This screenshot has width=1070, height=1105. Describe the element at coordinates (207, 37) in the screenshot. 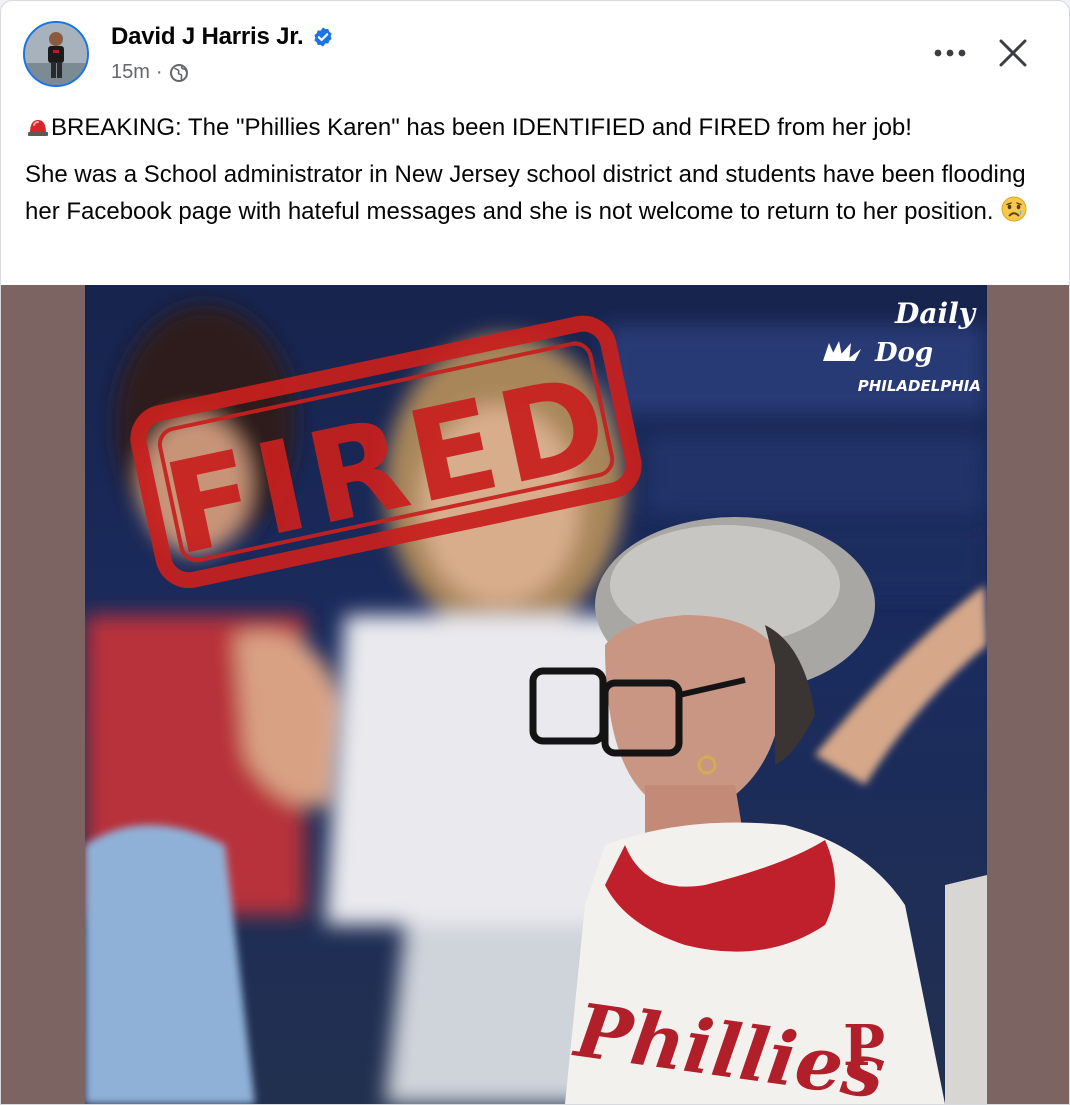

I see `author-name: David J Harris Jr.` at that location.